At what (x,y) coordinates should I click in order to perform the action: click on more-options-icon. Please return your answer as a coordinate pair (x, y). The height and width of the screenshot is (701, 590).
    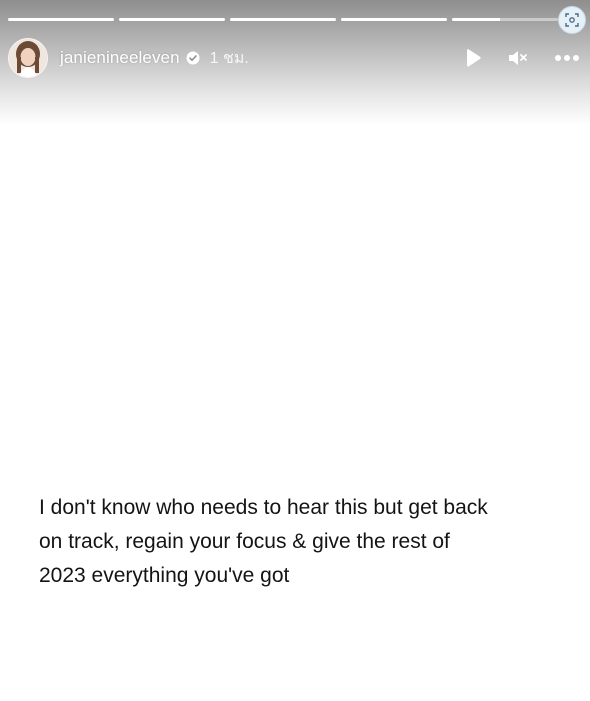
    Looking at the image, I should click on (567, 58).